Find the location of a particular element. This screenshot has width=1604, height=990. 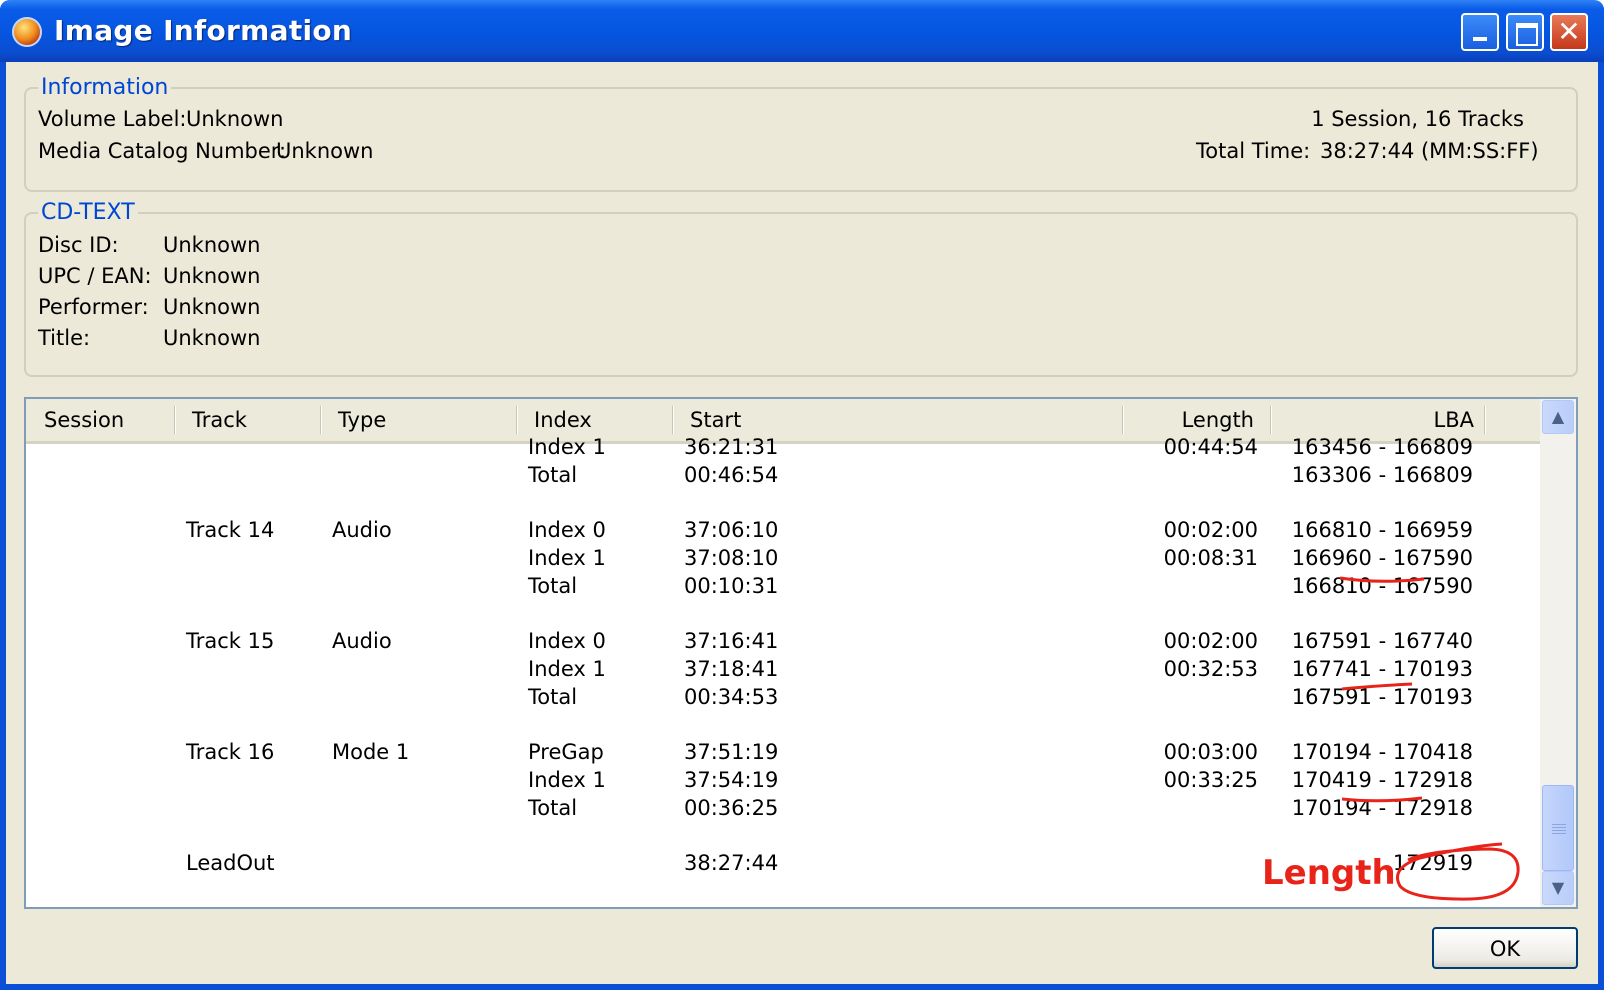

chevron-up-icon: ▲ is located at coordinates (1558, 416).